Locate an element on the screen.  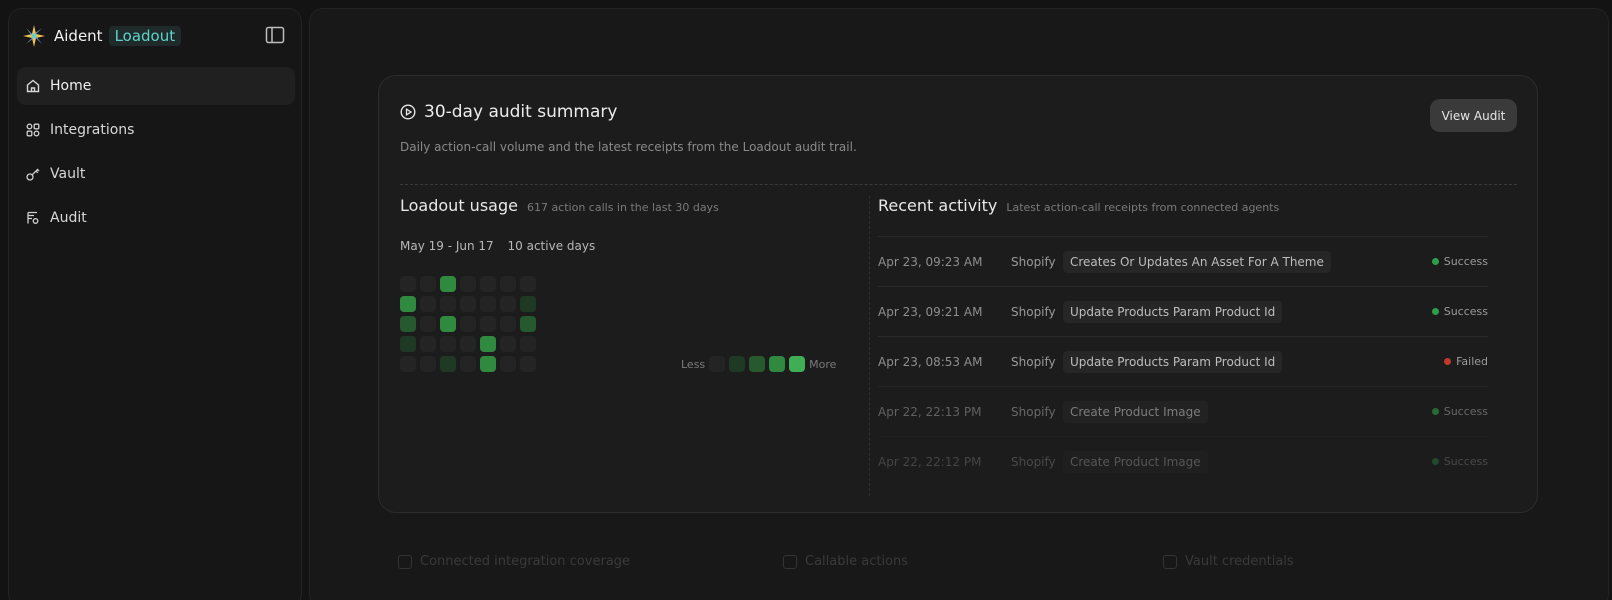
stat-integration-coverage: Connected integration coverage is located at coordinates (514, 561).